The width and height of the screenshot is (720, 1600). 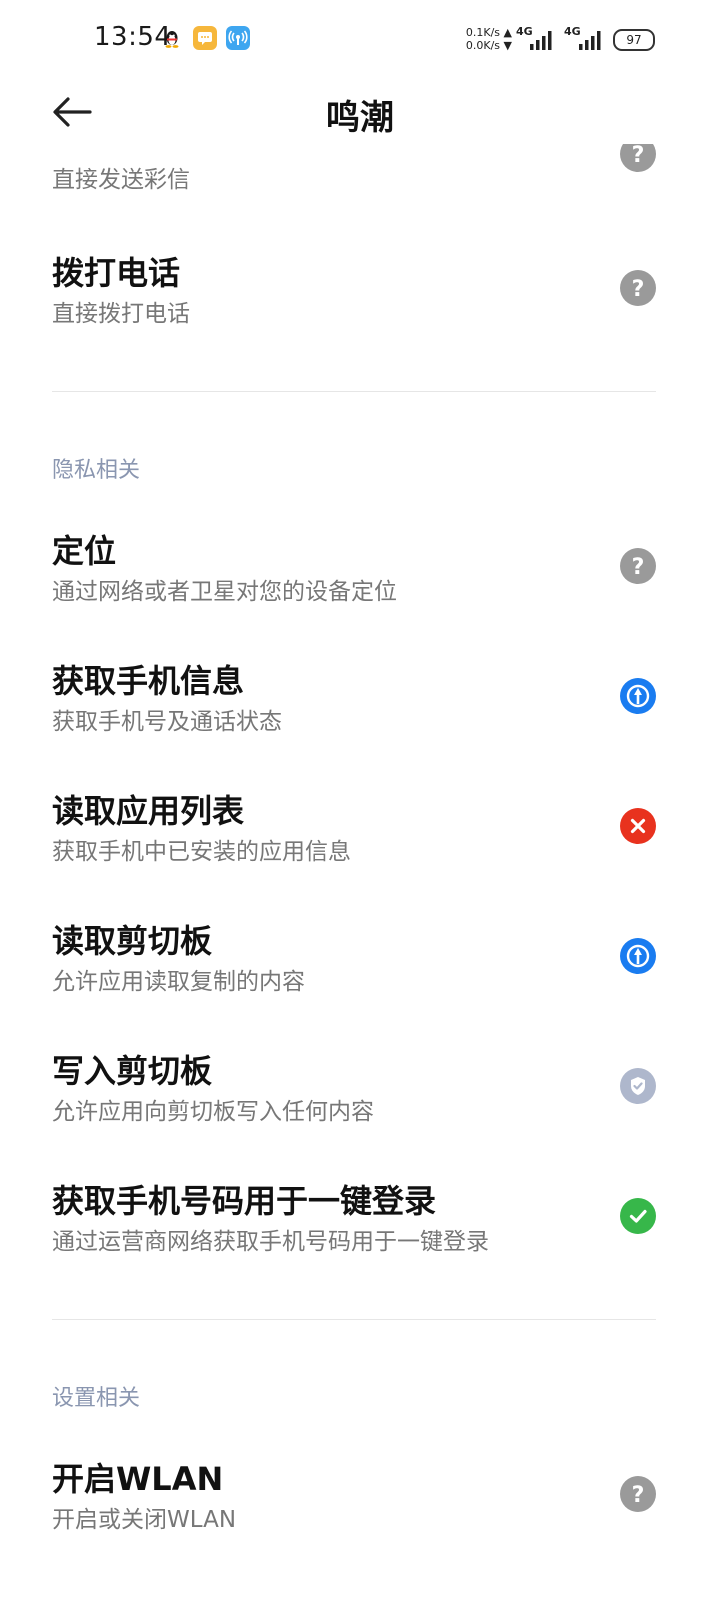 I want to click on permission-title: 定位, so click(x=84, y=551).